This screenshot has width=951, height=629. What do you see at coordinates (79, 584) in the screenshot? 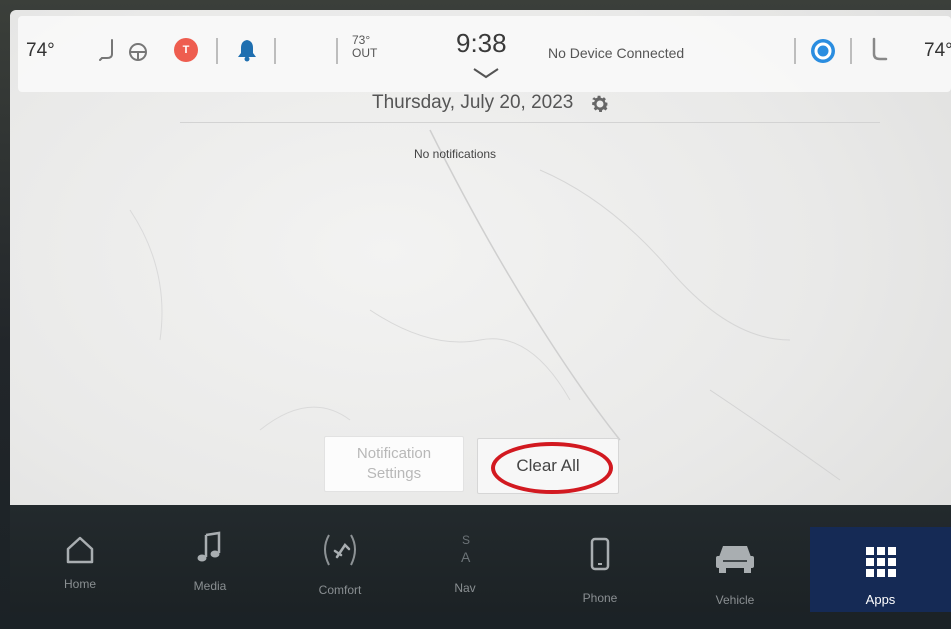
I see `nav-home-label: Home` at bounding box center [79, 584].